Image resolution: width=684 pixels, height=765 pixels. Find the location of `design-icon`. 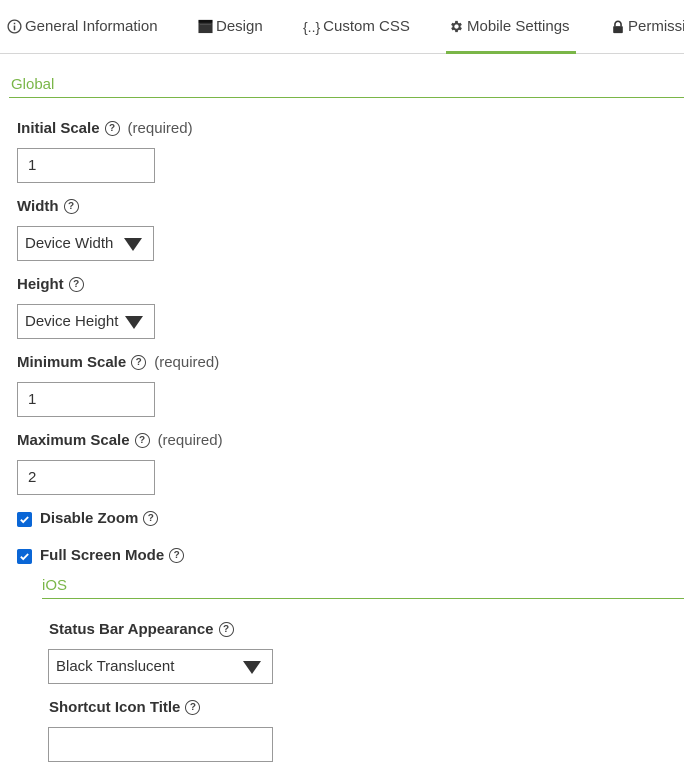

design-icon is located at coordinates (205, 26).